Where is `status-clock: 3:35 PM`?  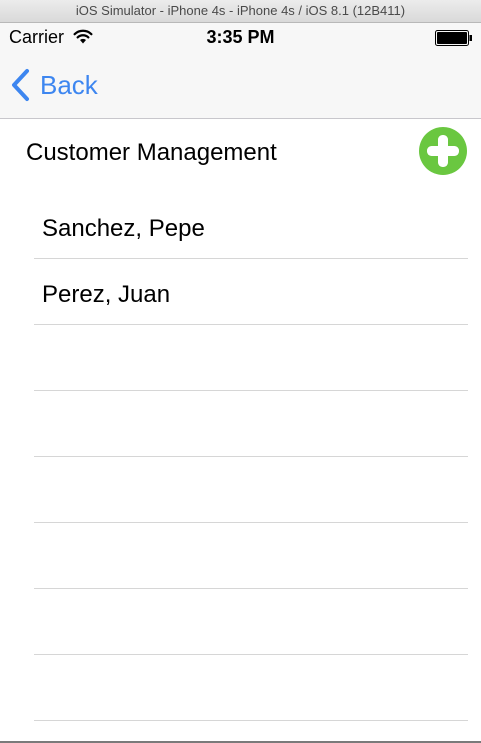 status-clock: 3:35 PM is located at coordinates (240, 37).